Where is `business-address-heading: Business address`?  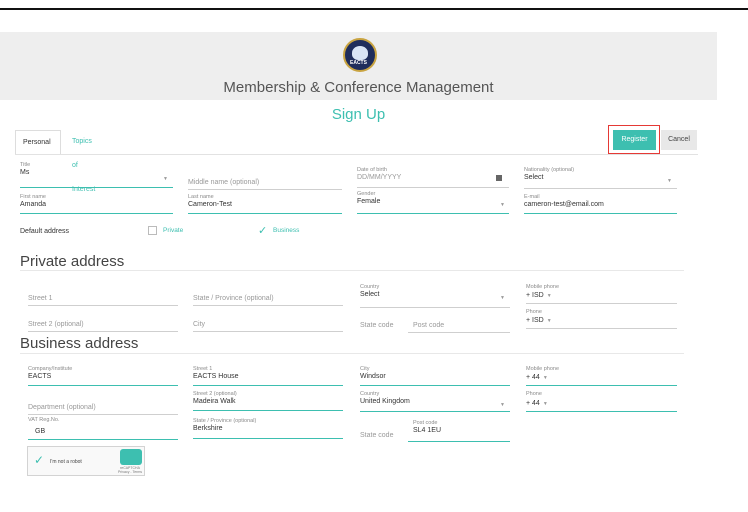
business-address-heading: Business address is located at coordinates (79, 343).